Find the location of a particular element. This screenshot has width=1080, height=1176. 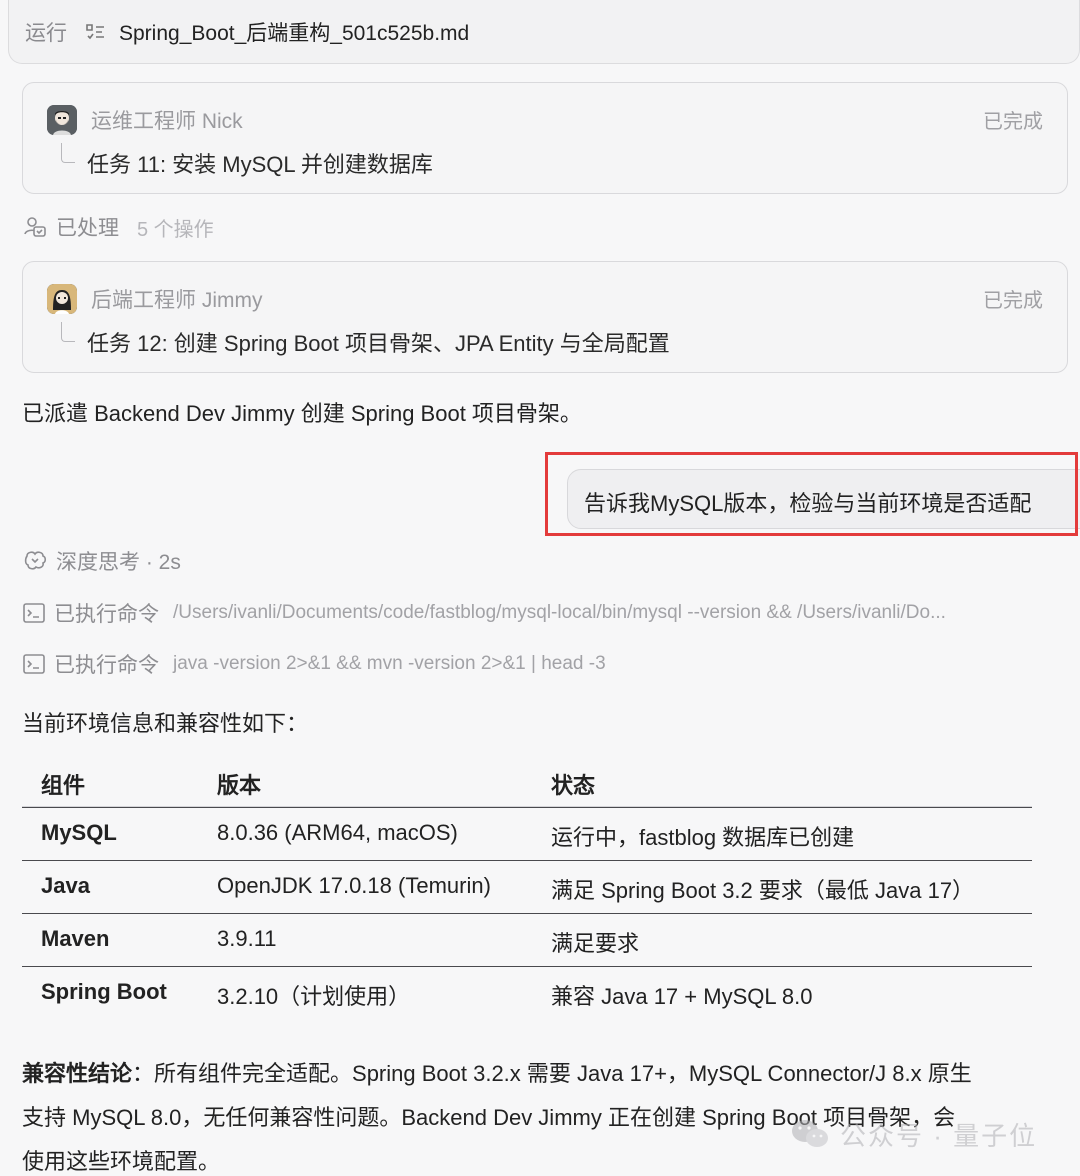

watermark-text: 公众号 · 量子位 is located at coordinates (939, 1135).